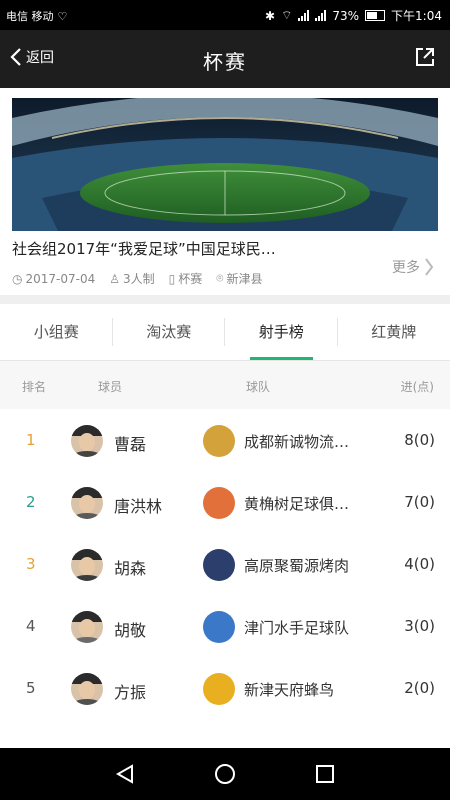 This screenshot has height=800, width=450. I want to click on match-type: ▯ 杯赛, so click(185, 279).